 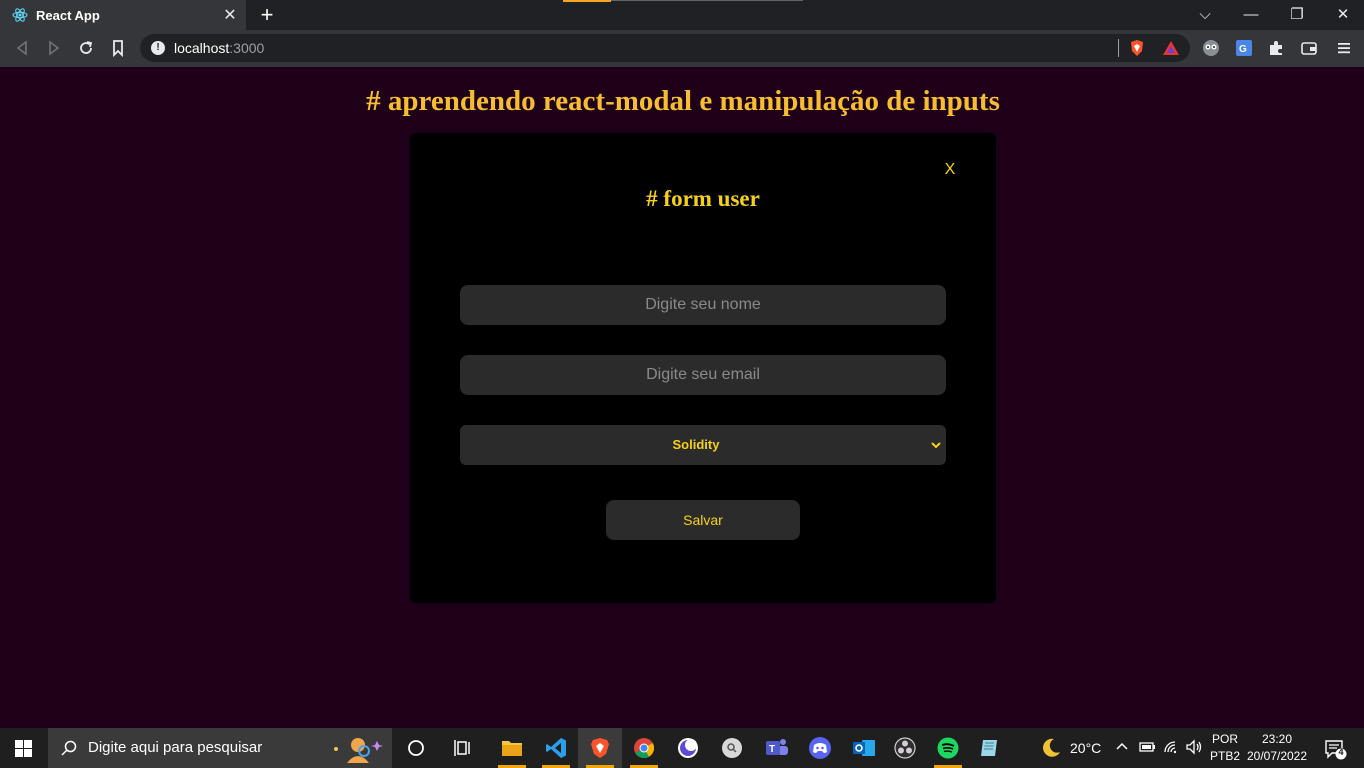 What do you see at coordinates (1297, 15) in the screenshot?
I see `restore-button: ❐` at bounding box center [1297, 15].